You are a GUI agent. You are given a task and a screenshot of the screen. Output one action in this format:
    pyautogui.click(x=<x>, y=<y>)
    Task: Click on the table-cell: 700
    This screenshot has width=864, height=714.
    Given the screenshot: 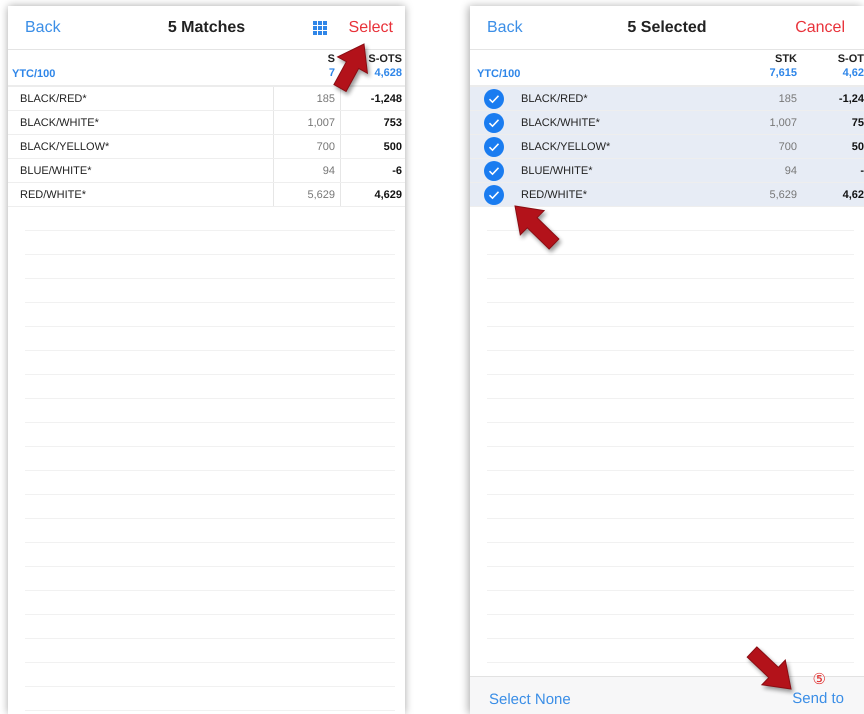 What is the action you would take?
    pyautogui.click(x=306, y=146)
    